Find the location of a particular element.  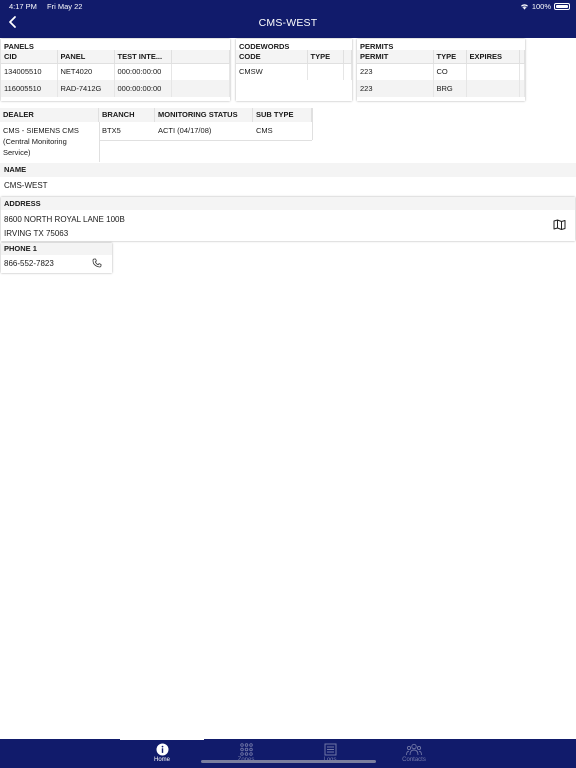

navigation-bar: 4:17 PM Fri May 22 100% CMS-WEST is located at coordinates (288, 19).